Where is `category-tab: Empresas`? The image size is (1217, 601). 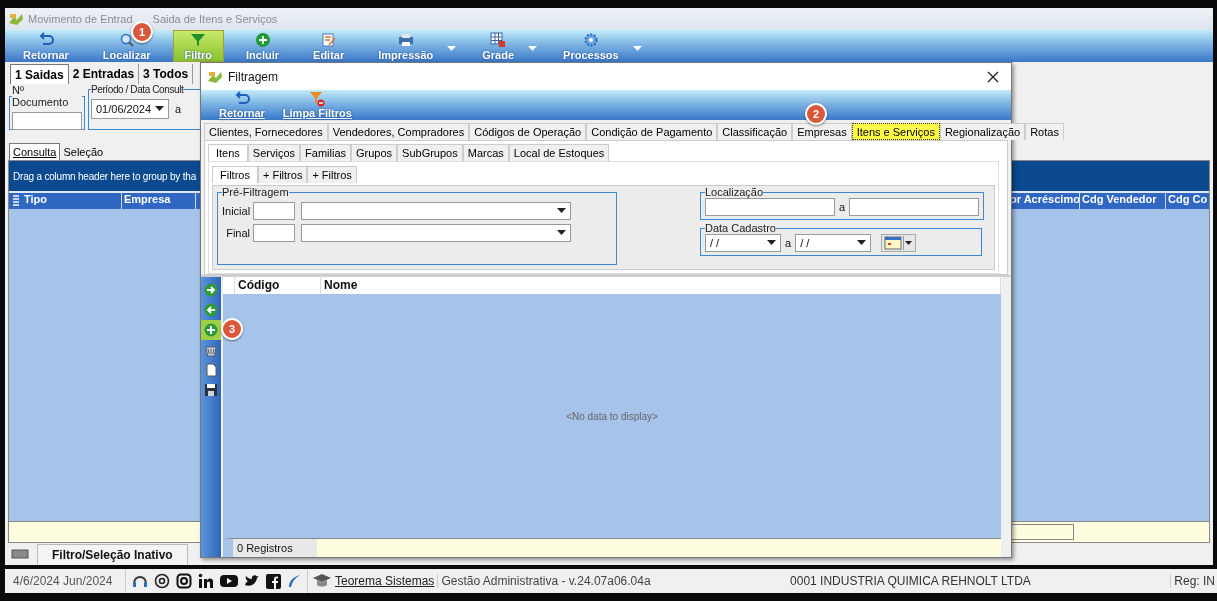 category-tab: Empresas is located at coordinates (822, 131).